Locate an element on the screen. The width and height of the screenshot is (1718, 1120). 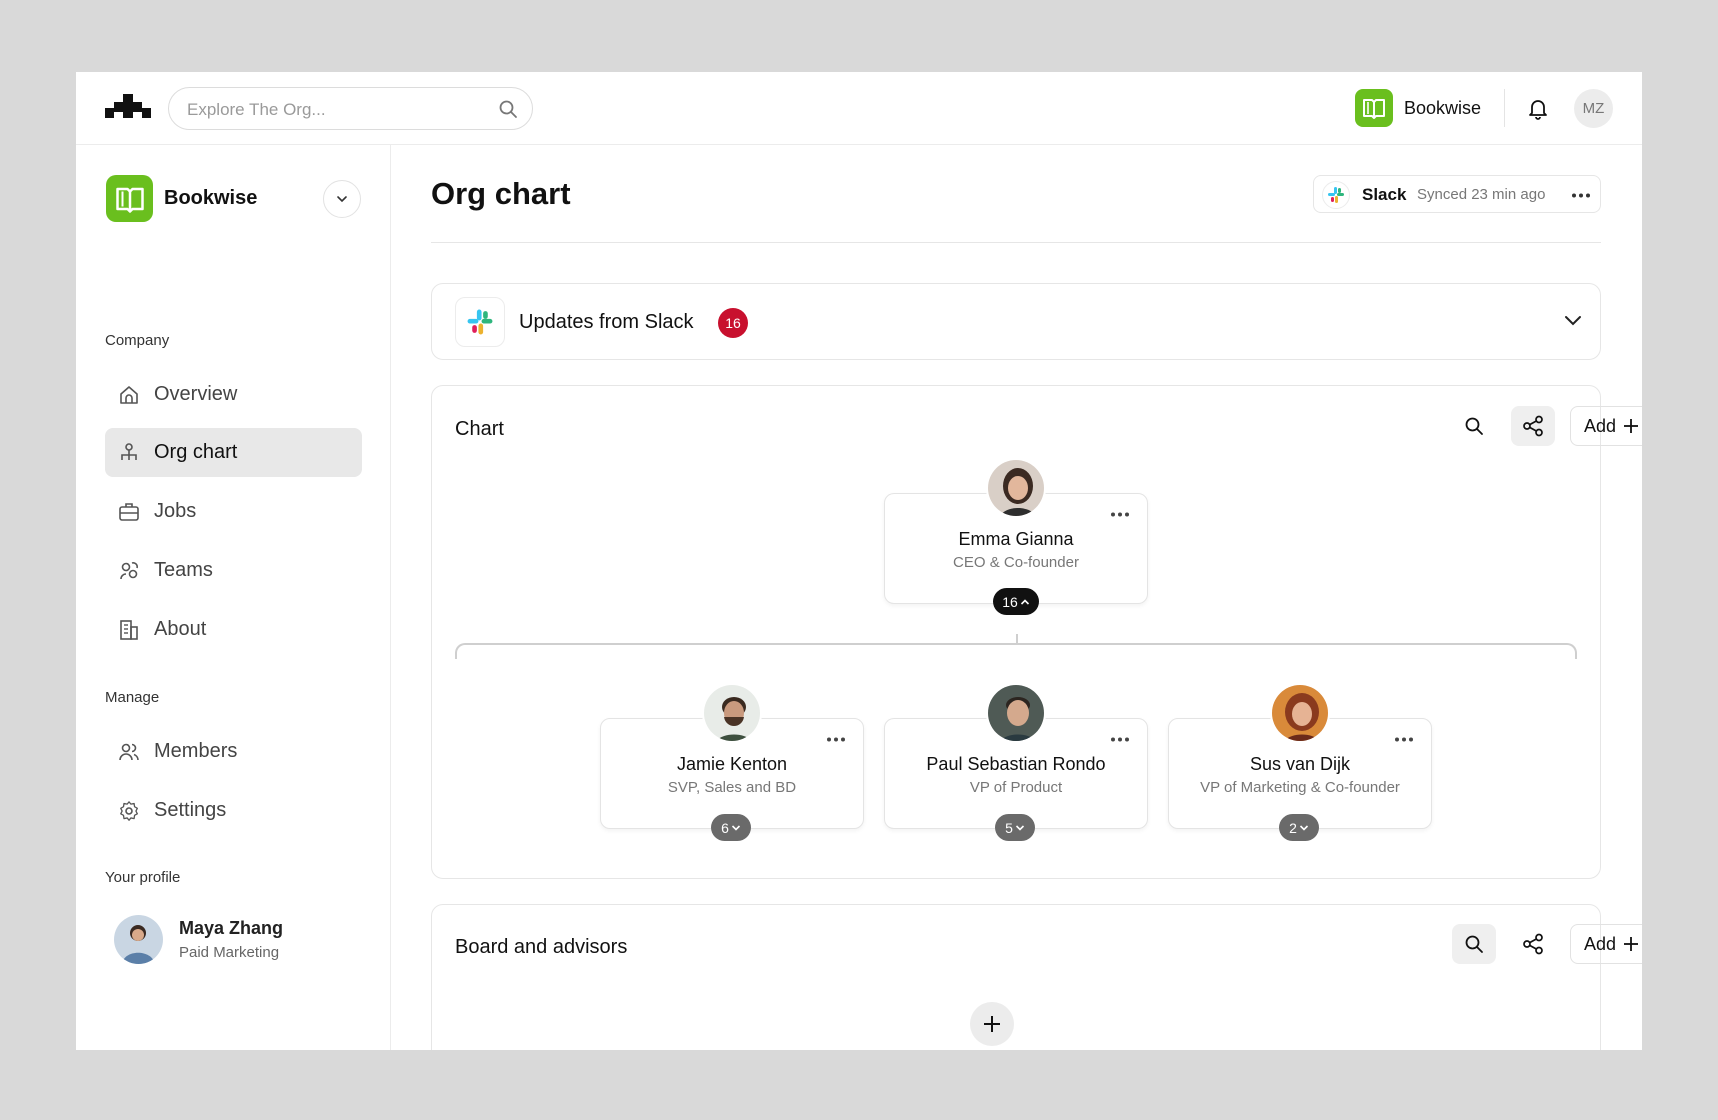
bell-icon is located at coordinates (1538, 108).